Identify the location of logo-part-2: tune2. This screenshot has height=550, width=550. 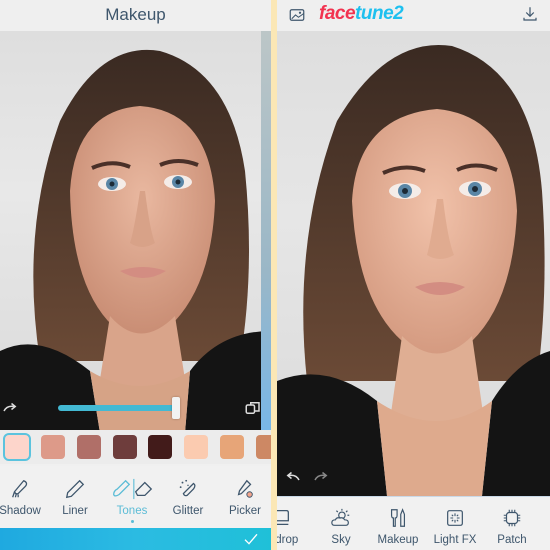
(379, 13).